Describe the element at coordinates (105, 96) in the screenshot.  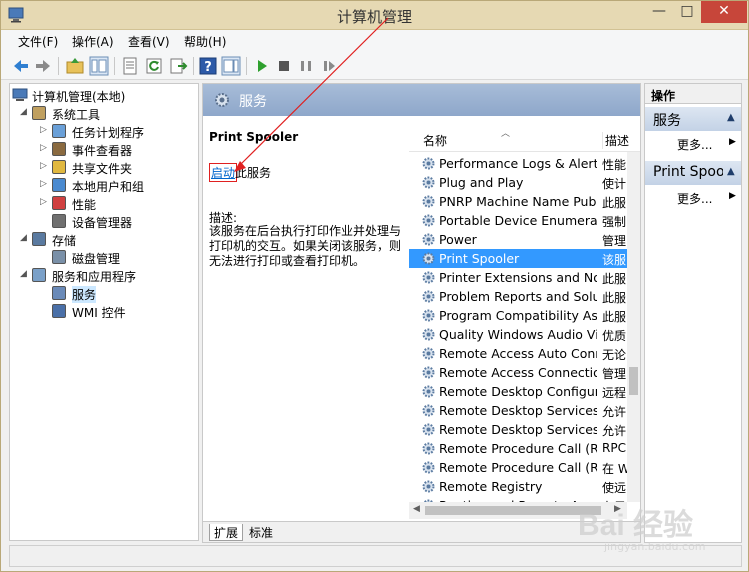
I see `tree-root: 计算机管理(本地)` at that location.